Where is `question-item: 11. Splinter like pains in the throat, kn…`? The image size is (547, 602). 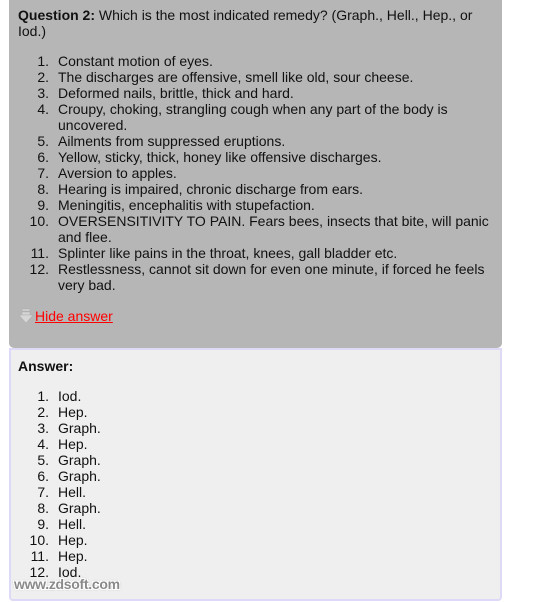
question-item: 11. Splinter like pains in the throat, kn… is located at coordinates (255, 253).